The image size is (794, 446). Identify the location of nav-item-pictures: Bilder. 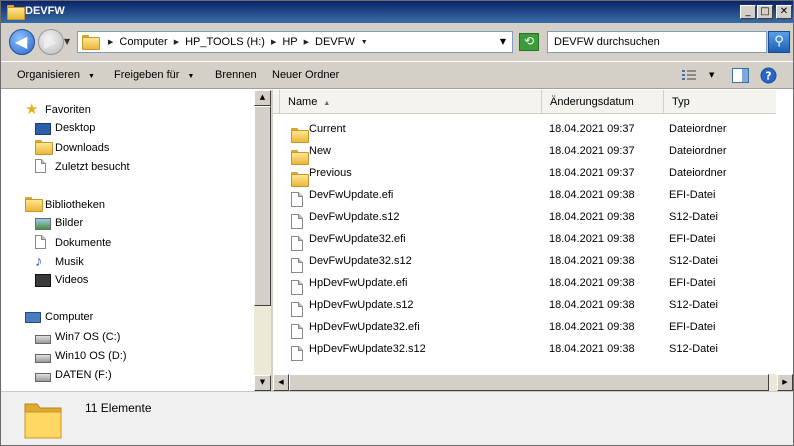
(59, 223).